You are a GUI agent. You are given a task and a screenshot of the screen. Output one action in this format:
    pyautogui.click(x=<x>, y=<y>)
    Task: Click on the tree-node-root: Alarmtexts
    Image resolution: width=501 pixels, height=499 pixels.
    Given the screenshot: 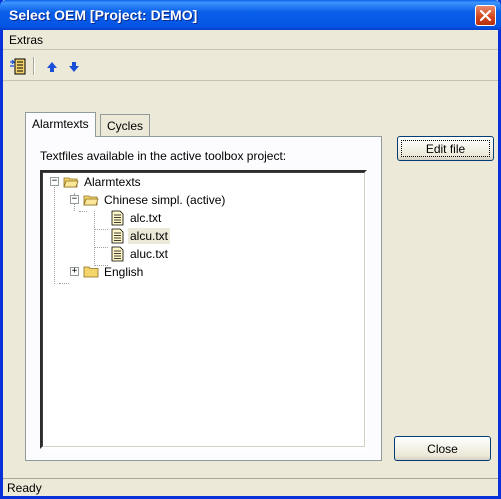 What is the action you would take?
    pyautogui.click(x=103, y=182)
    